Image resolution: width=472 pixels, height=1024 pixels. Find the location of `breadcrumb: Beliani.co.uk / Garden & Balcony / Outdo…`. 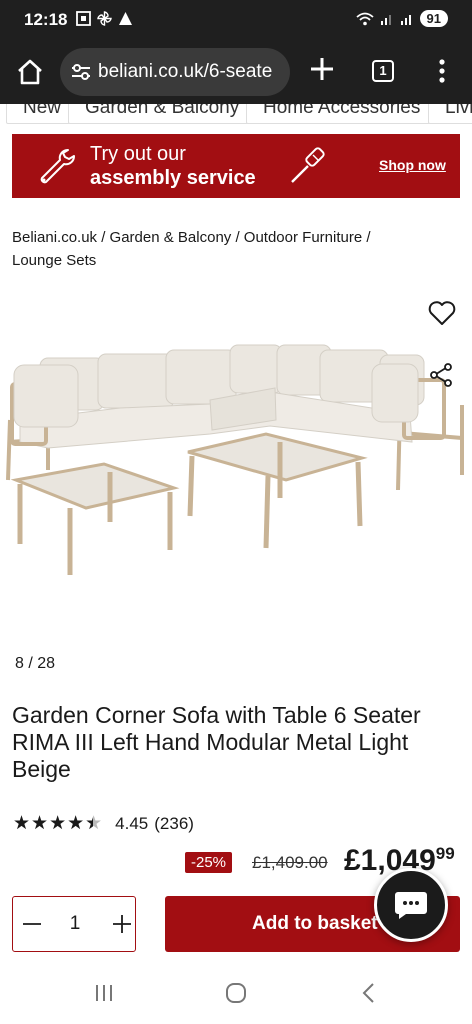

breadcrumb: Beliani.co.uk / Garden & Balcony / Outdo… is located at coordinates (217, 249).